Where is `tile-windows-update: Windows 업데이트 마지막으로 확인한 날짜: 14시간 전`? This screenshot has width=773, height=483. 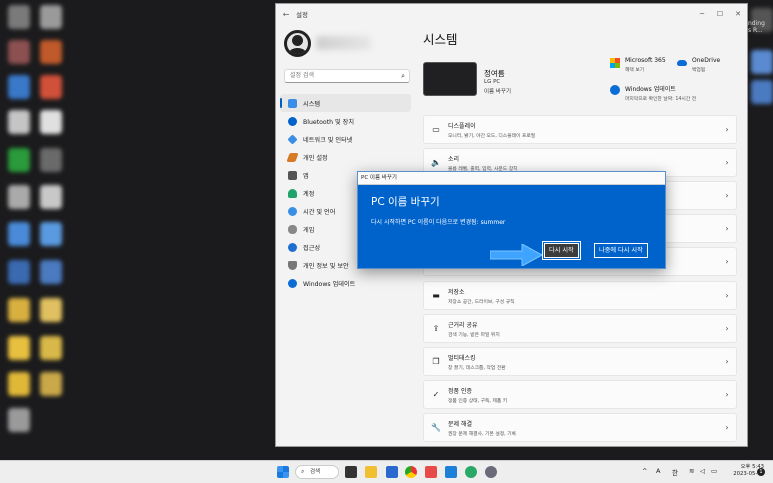 tile-windows-update: Windows 업데이트 마지막으로 확인한 날짜: 14시간 전 is located at coordinates (653, 93).